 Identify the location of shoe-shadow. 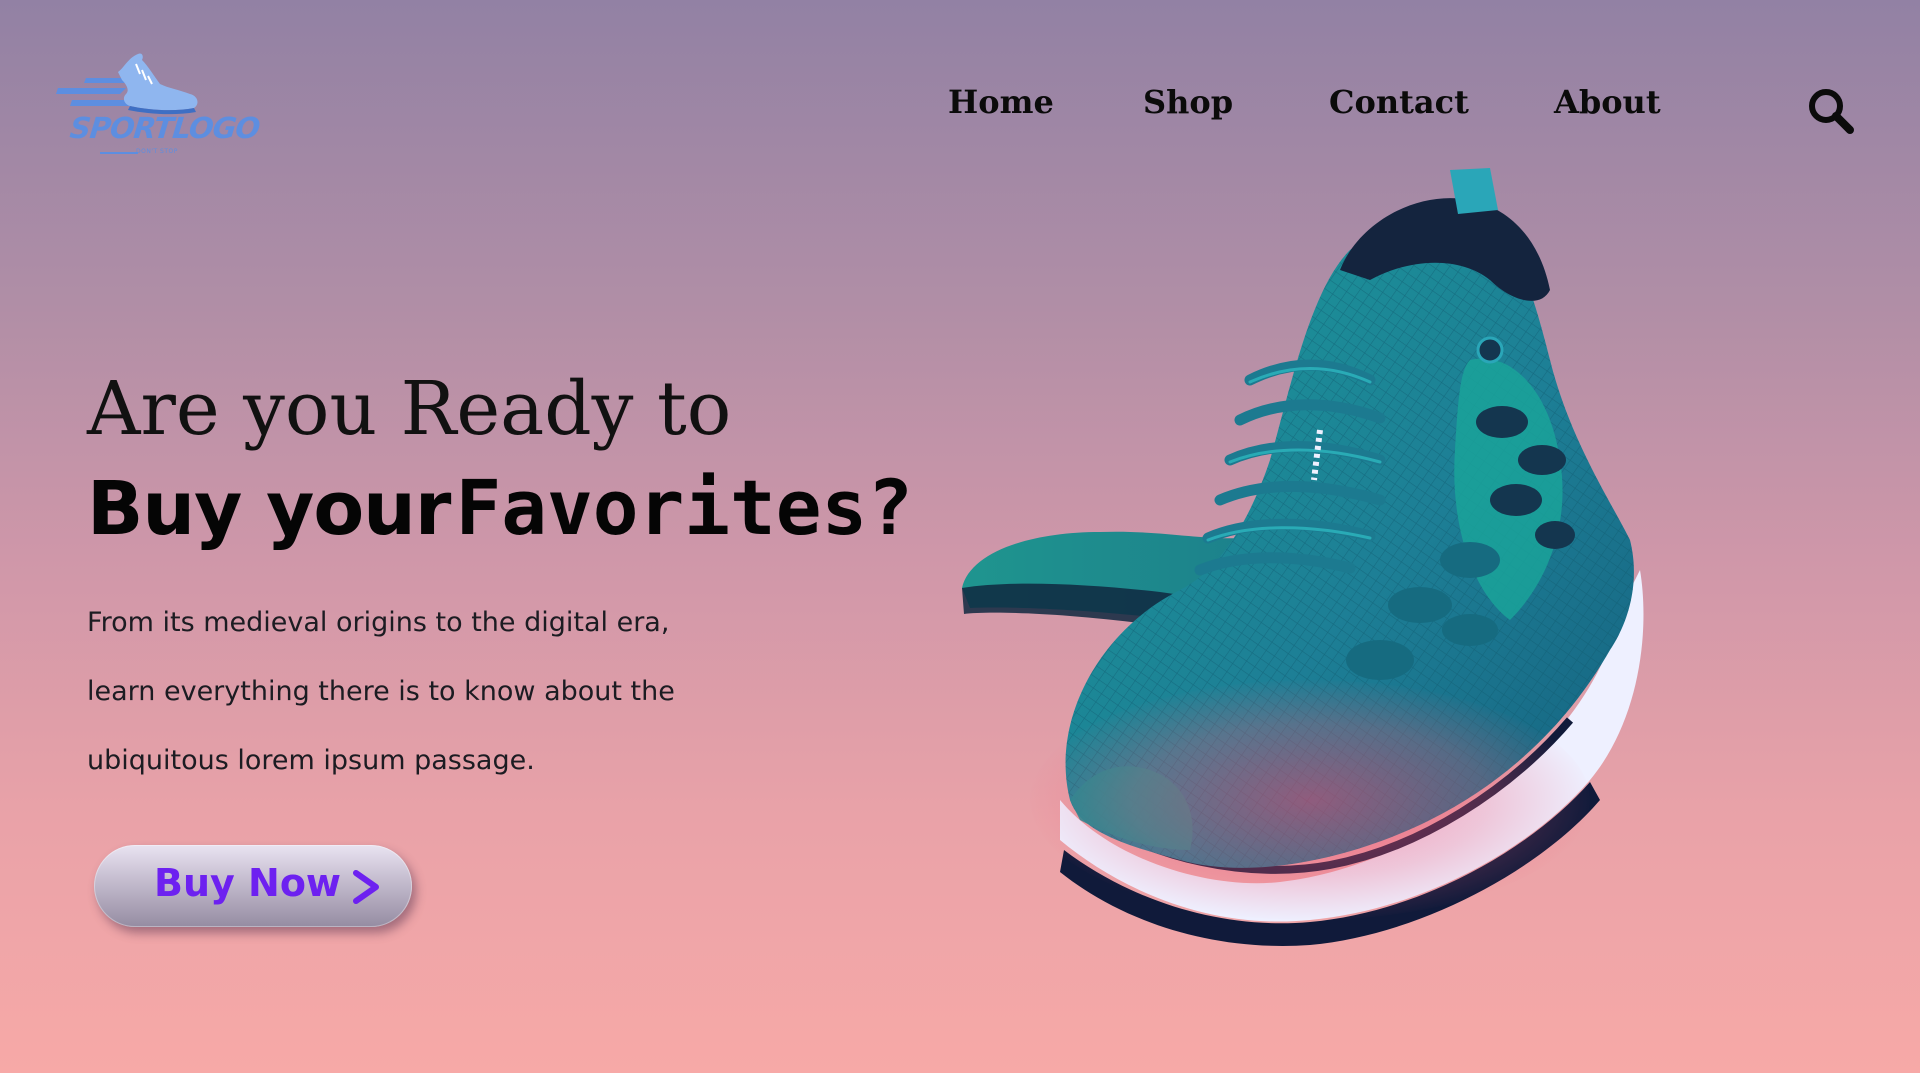
(1310, 800).